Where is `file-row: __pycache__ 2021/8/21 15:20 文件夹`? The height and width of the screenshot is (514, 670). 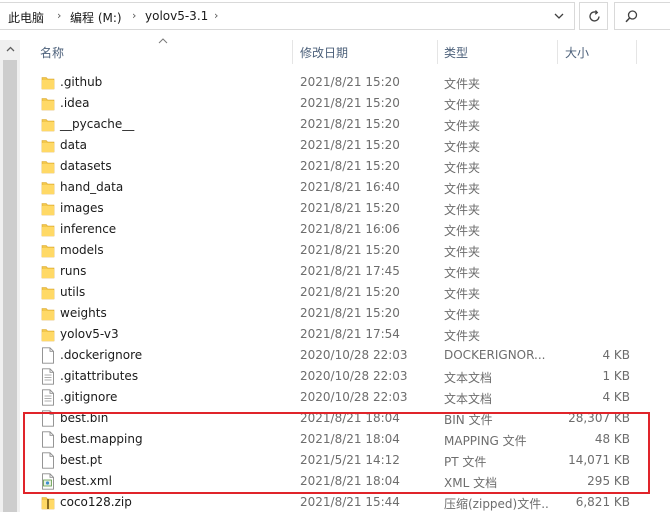 file-row: __pycache__ 2021/8/21 15:20 文件夹 is located at coordinates (345, 124).